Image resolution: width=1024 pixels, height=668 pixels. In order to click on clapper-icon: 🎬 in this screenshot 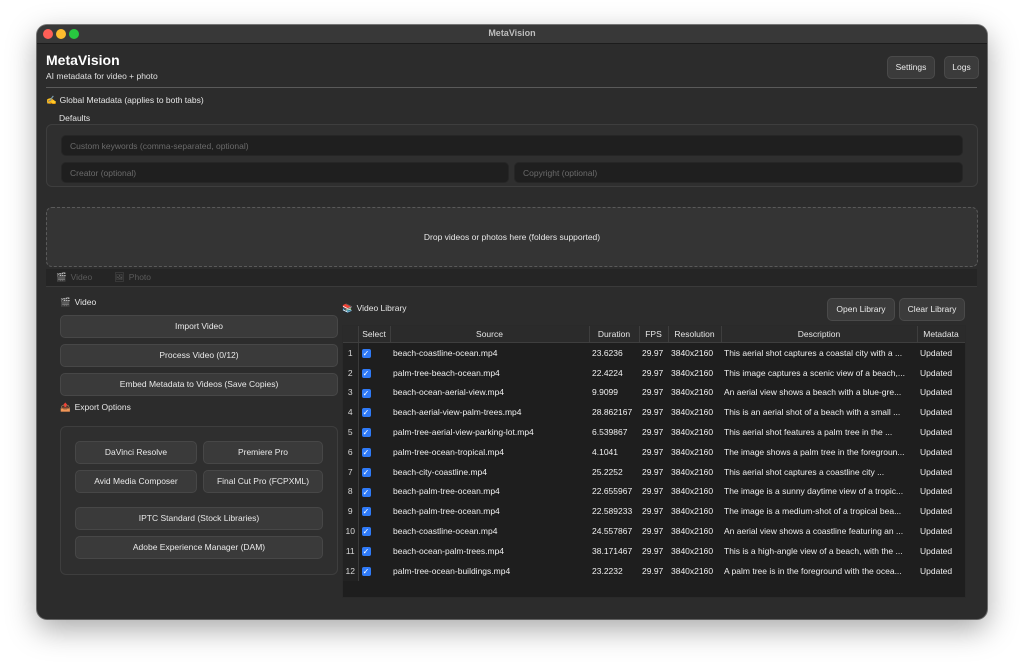, I will do `click(65, 302)`.